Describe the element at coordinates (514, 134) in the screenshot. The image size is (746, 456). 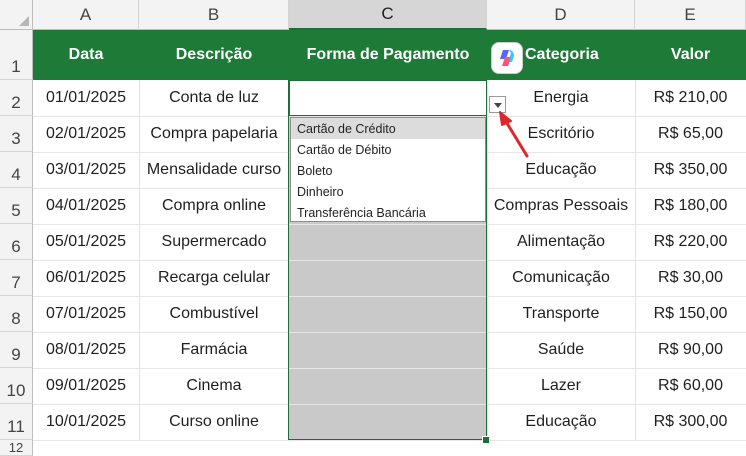
I see `red-arrow-annotation` at that location.